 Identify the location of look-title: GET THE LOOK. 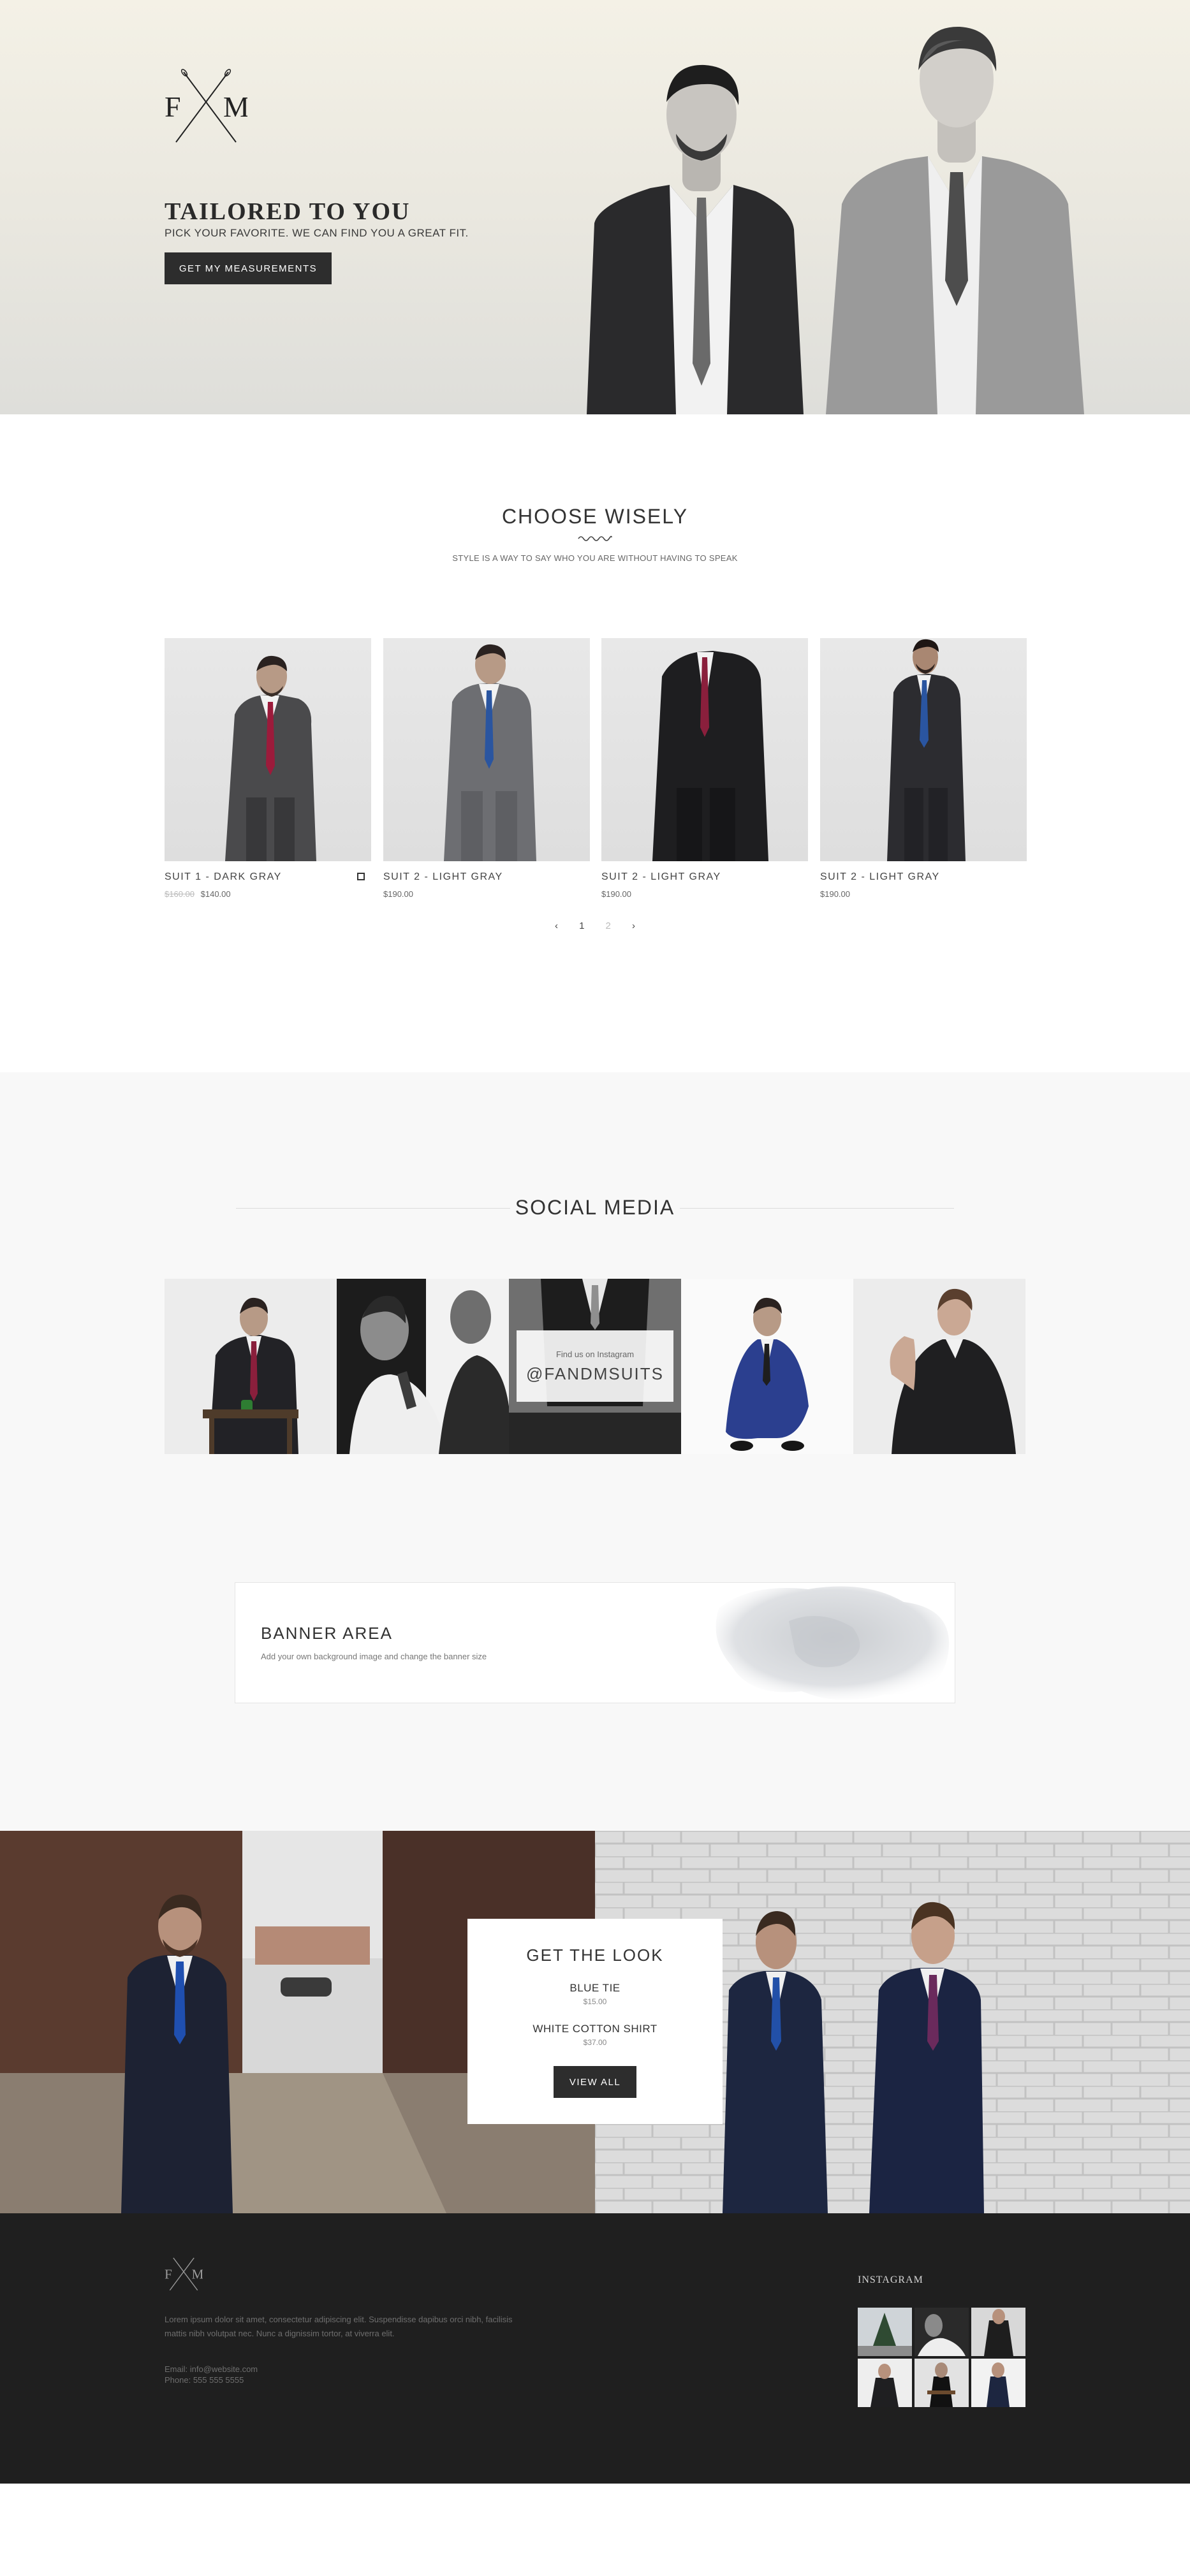
(595, 1955).